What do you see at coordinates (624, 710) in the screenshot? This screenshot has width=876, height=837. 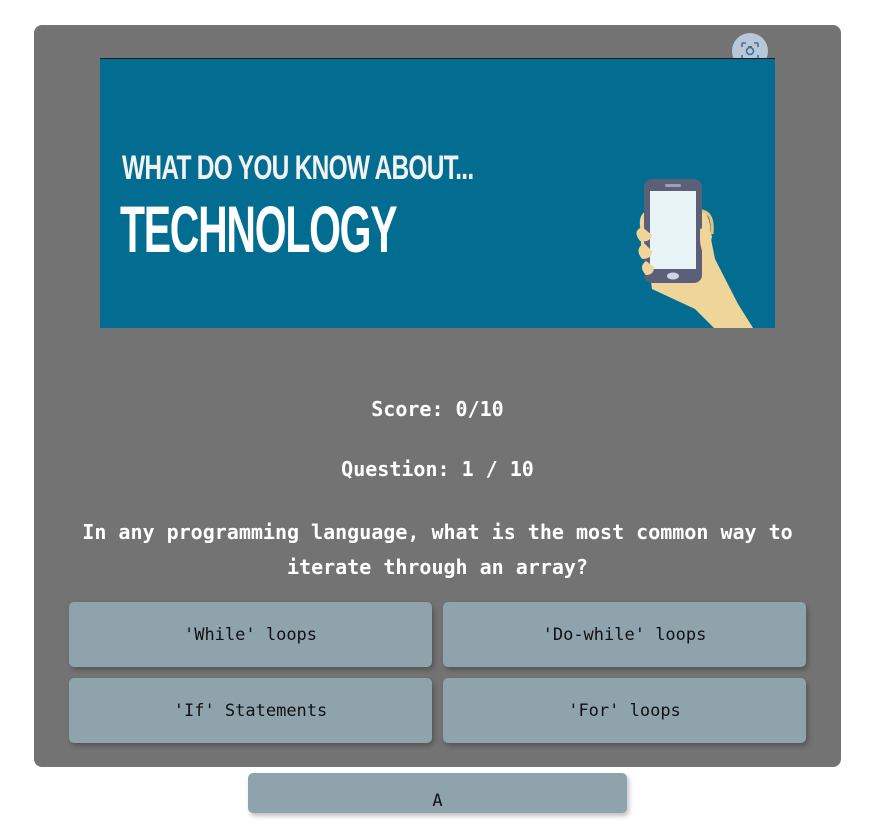 I see `answer-button-4: 'For' loops` at bounding box center [624, 710].